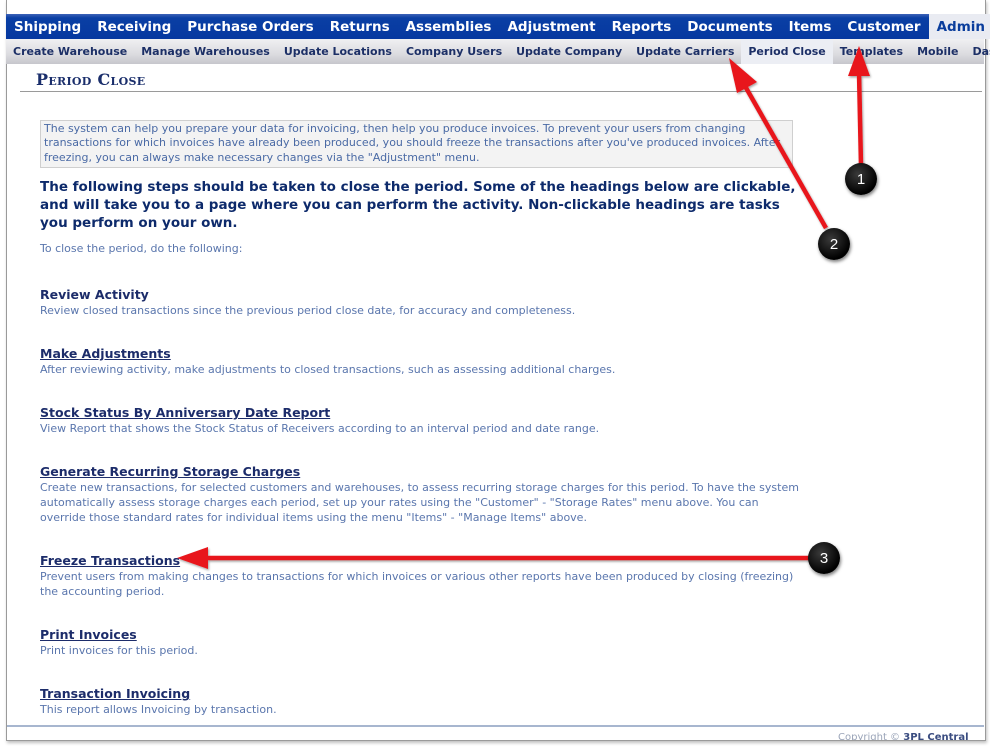  I want to click on nav-reports: Reports, so click(642, 26).